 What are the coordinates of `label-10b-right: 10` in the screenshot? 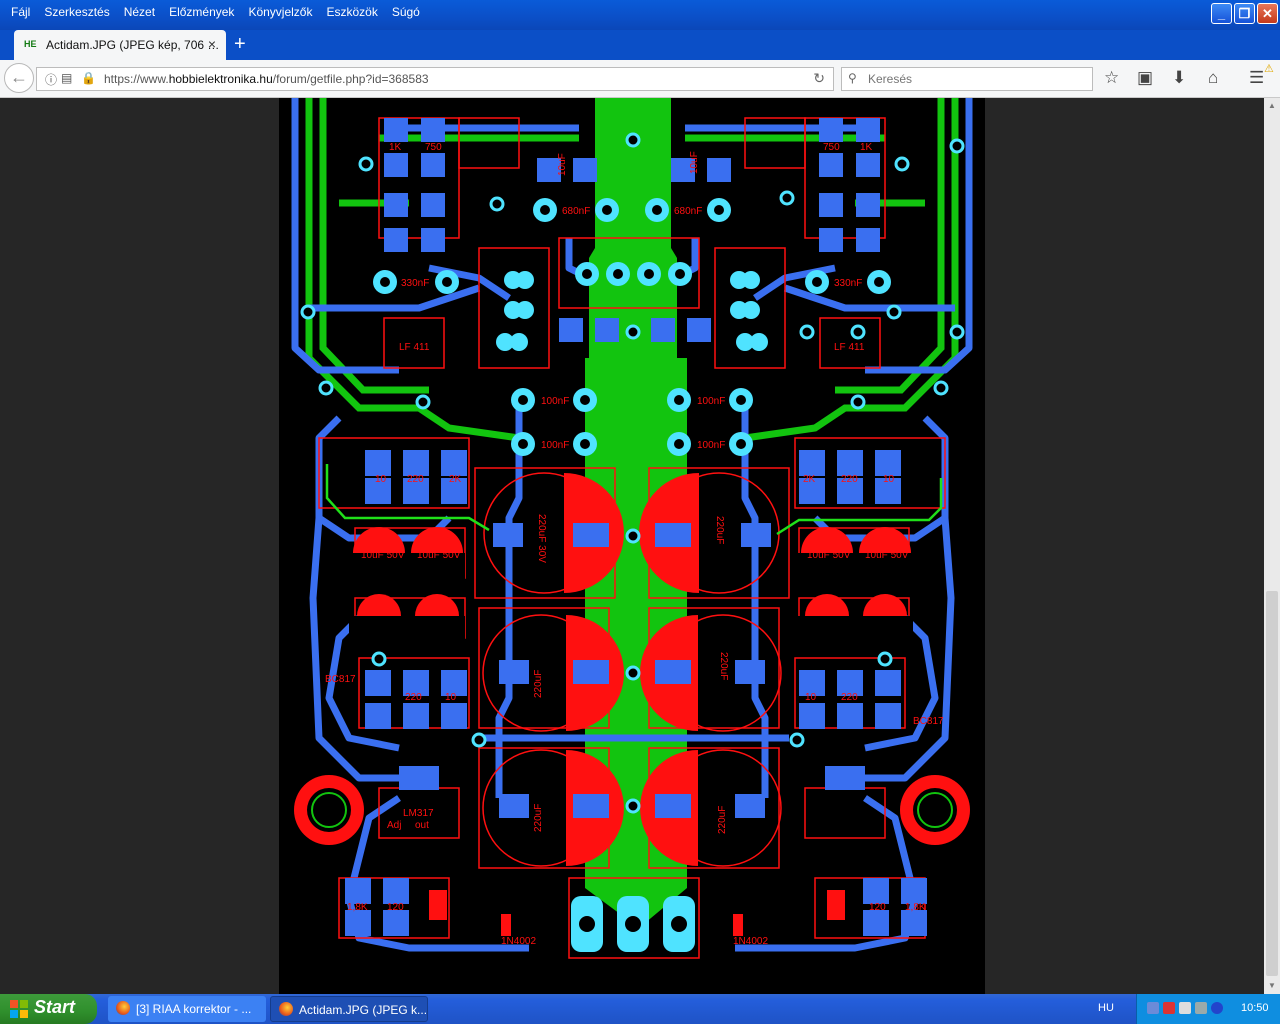 It's located at (811, 697).